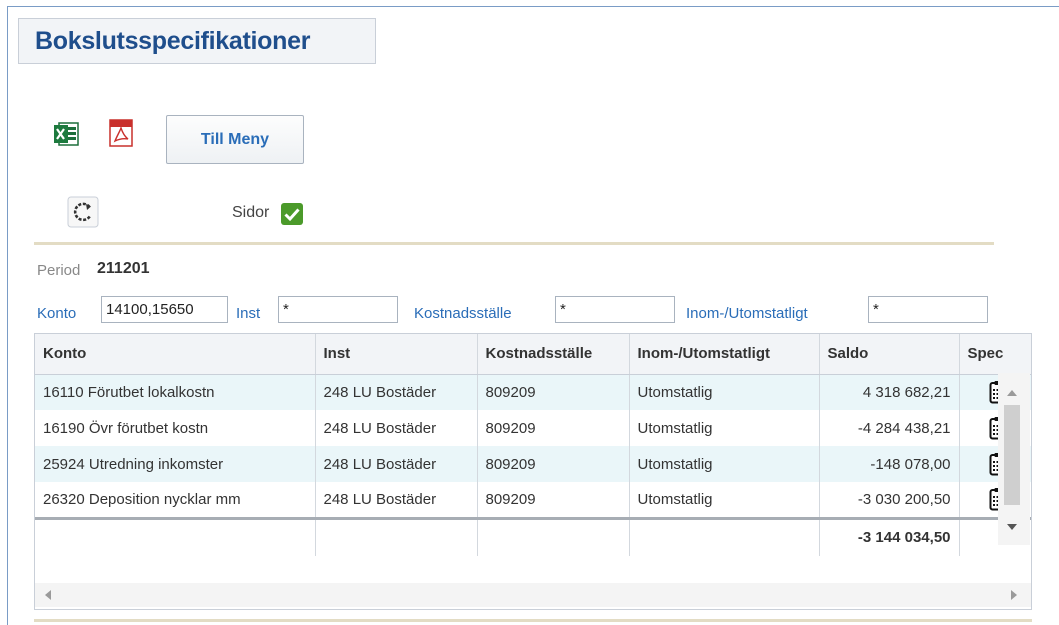 The image size is (1059, 625). I want to click on cell-saldo: -148 078,00, so click(889, 464).